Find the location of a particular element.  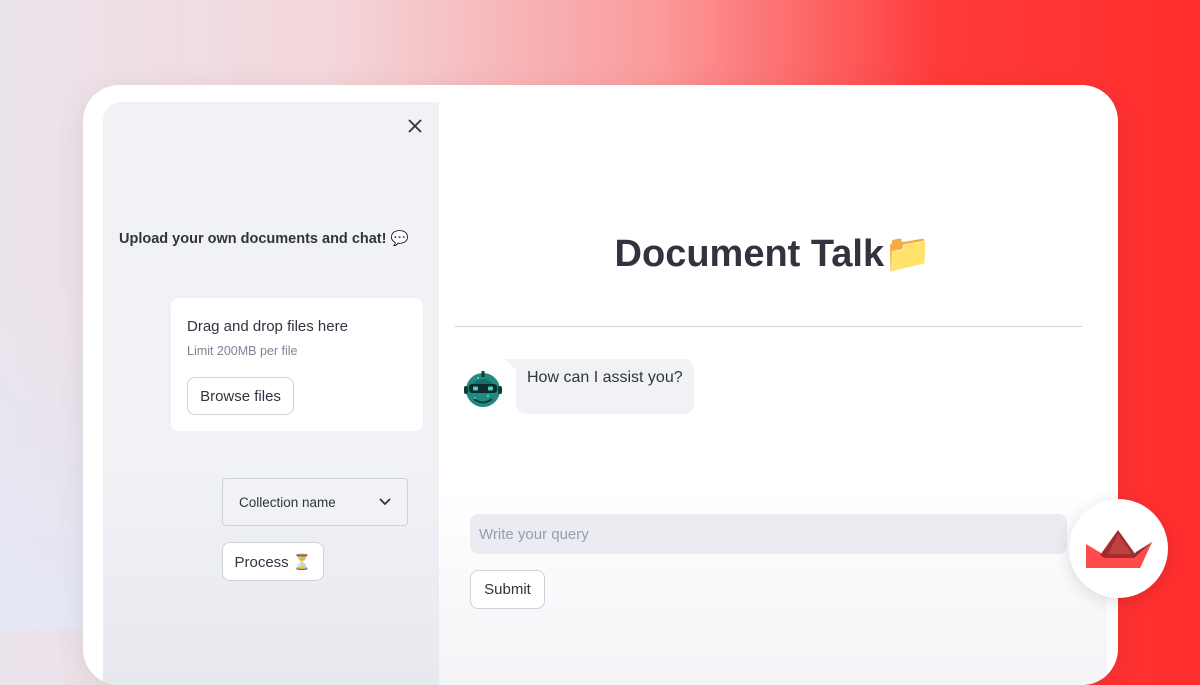

robot-avatar-icon is located at coordinates (483, 389).